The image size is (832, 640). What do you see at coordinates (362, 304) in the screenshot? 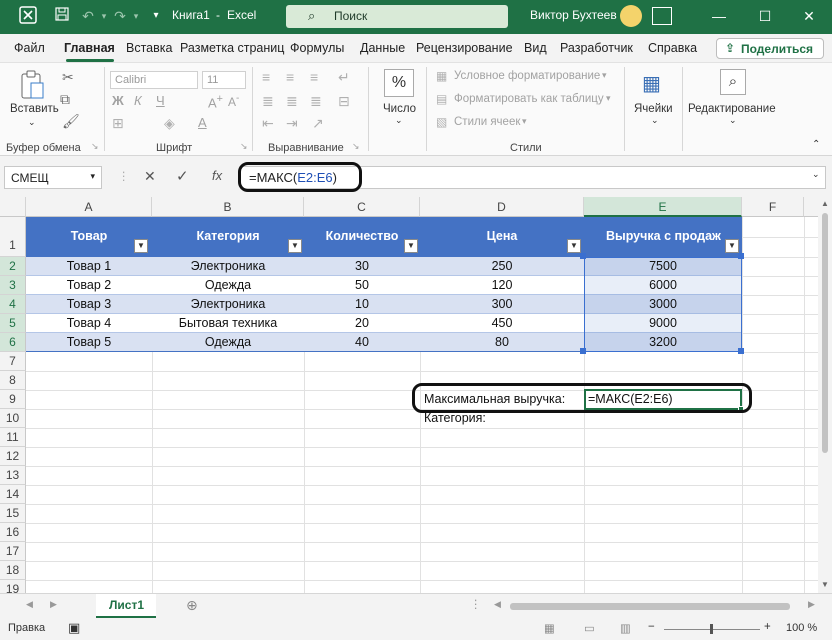
I see `table-cell: 10` at bounding box center [362, 304].